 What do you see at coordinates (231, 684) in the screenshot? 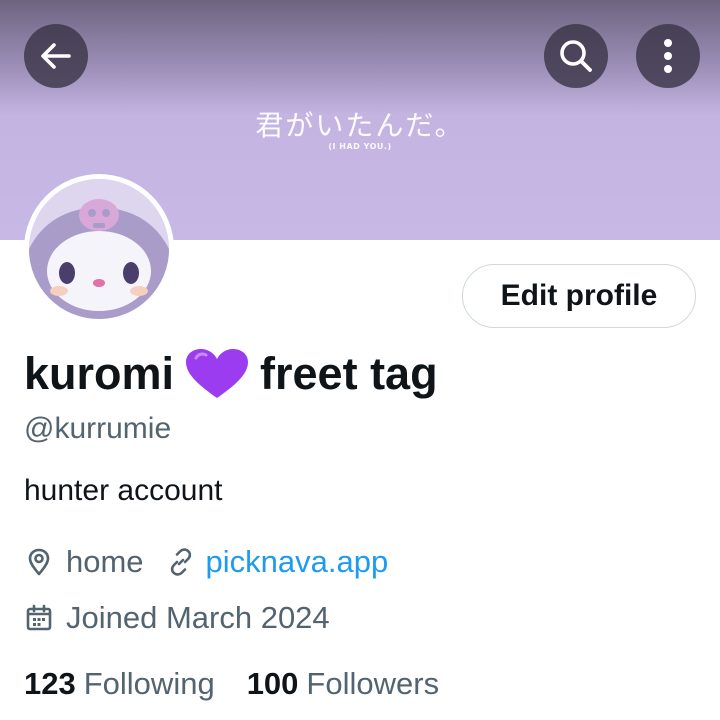
I see `follow-stats: 123 Following 100 Followers` at bounding box center [231, 684].